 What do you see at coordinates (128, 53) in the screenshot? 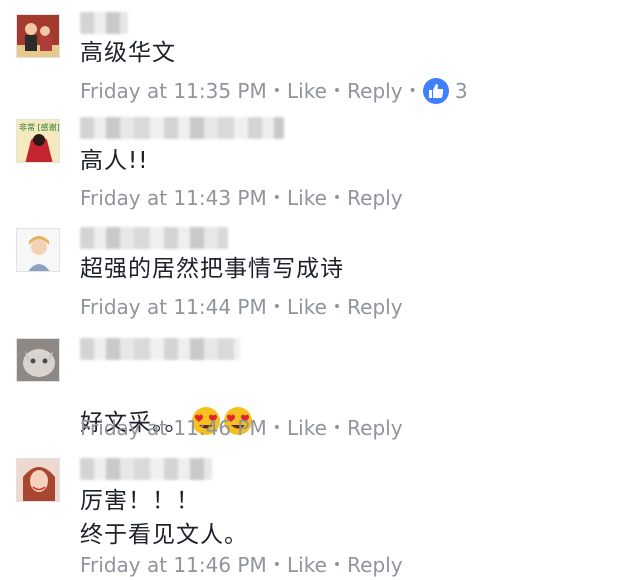
I see `comment-text: 高级华文` at bounding box center [128, 53].